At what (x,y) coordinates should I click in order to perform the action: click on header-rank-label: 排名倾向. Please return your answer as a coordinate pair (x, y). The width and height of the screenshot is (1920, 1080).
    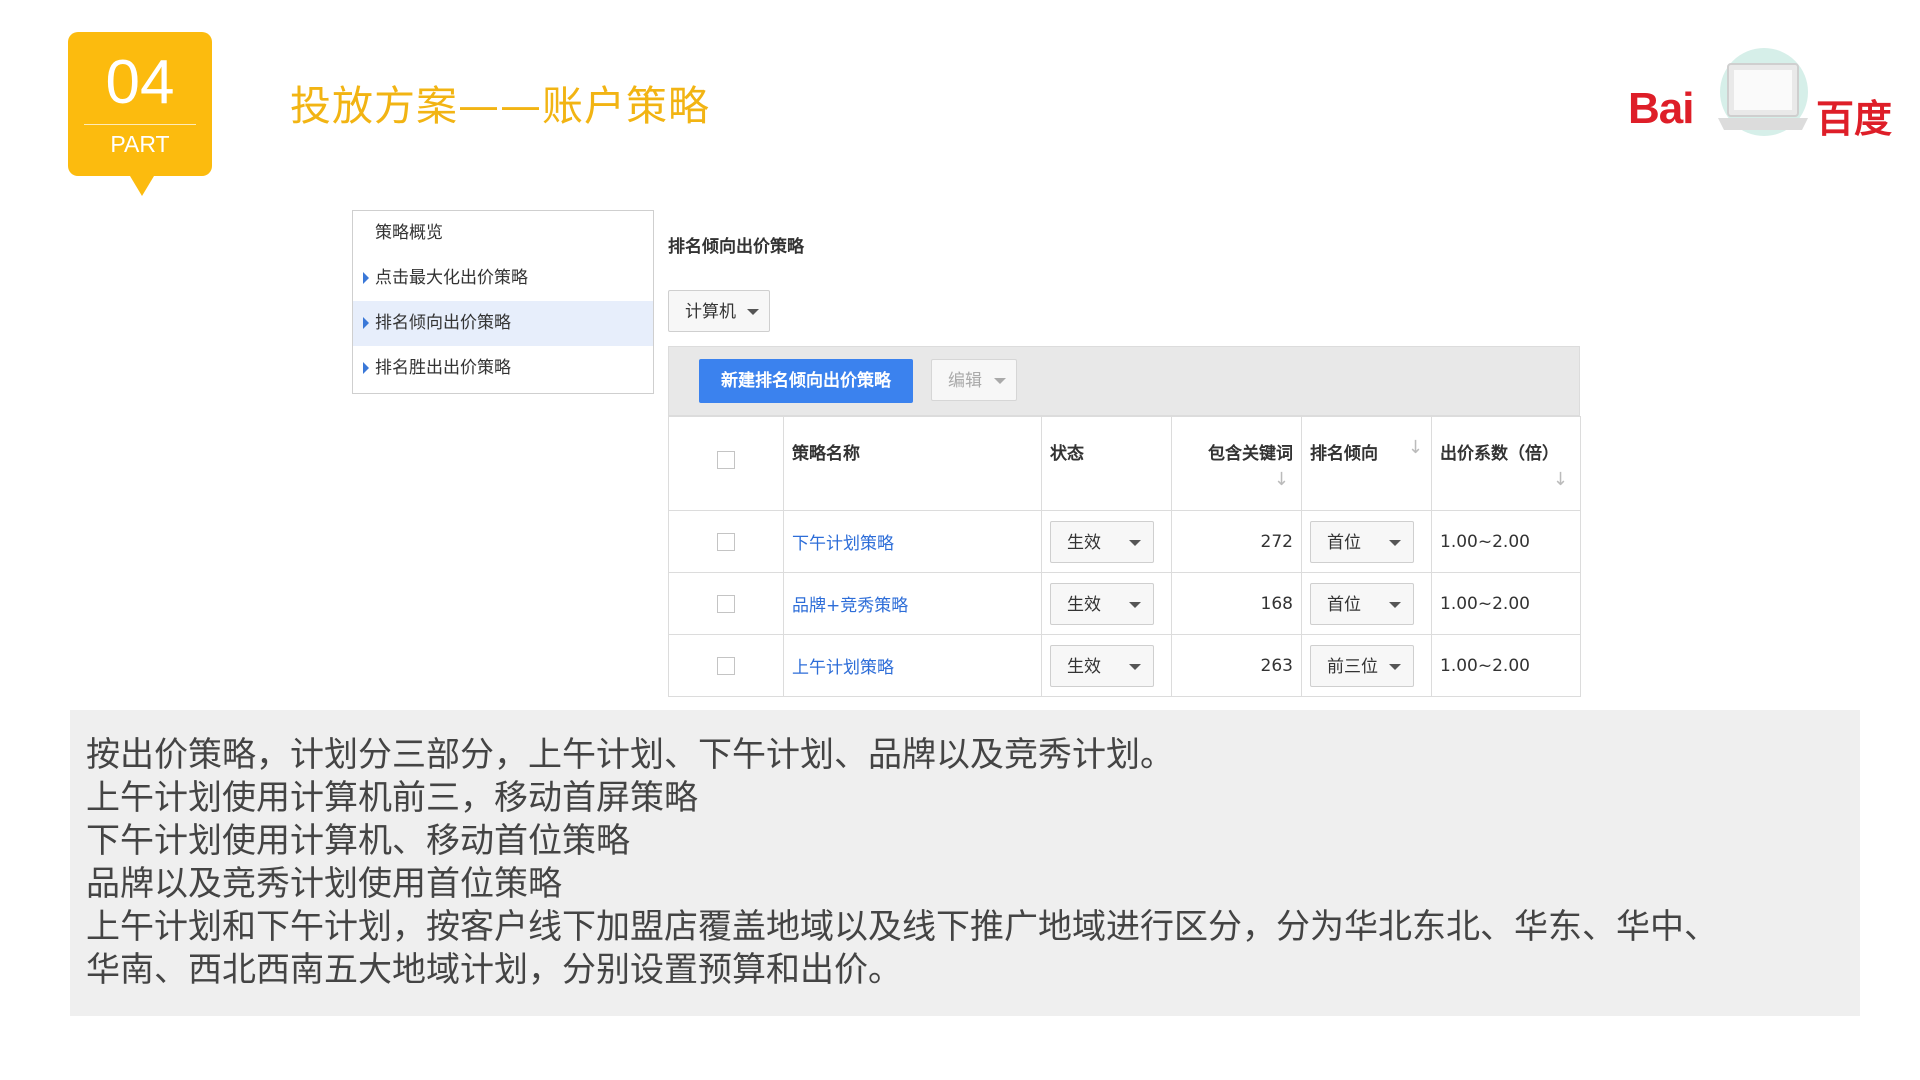
    Looking at the image, I should click on (1344, 454).